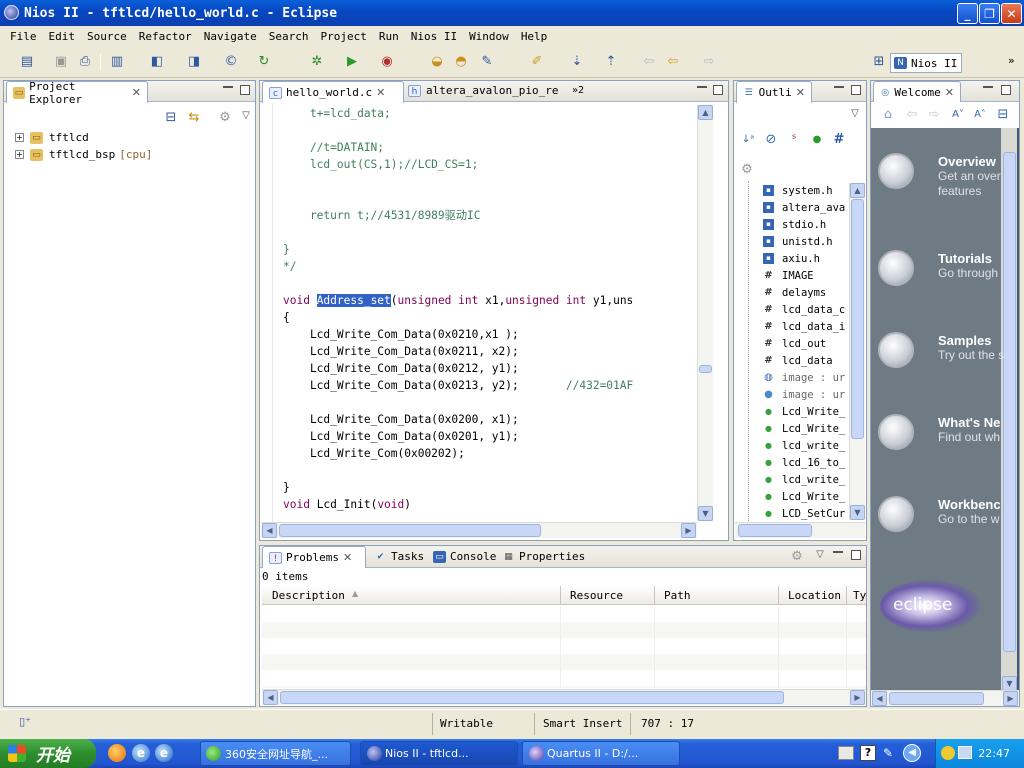 The height and width of the screenshot is (768, 1024). What do you see at coordinates (62, 36) in the screenshot?
I see `menu-edit: Edit` at bounding box center [62, 36].